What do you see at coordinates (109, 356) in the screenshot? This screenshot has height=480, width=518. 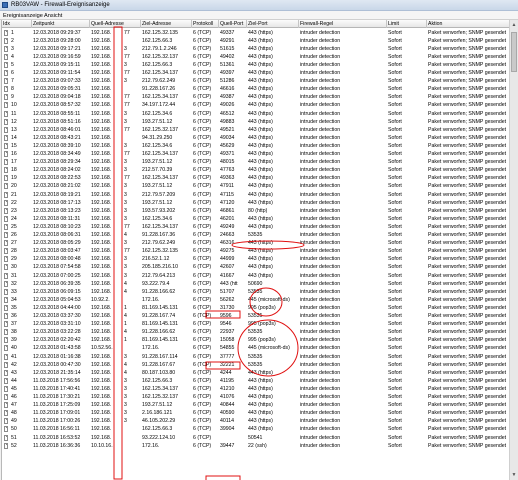 I see `cell-source: 192.168. 3` at bounding box center [109, 356].